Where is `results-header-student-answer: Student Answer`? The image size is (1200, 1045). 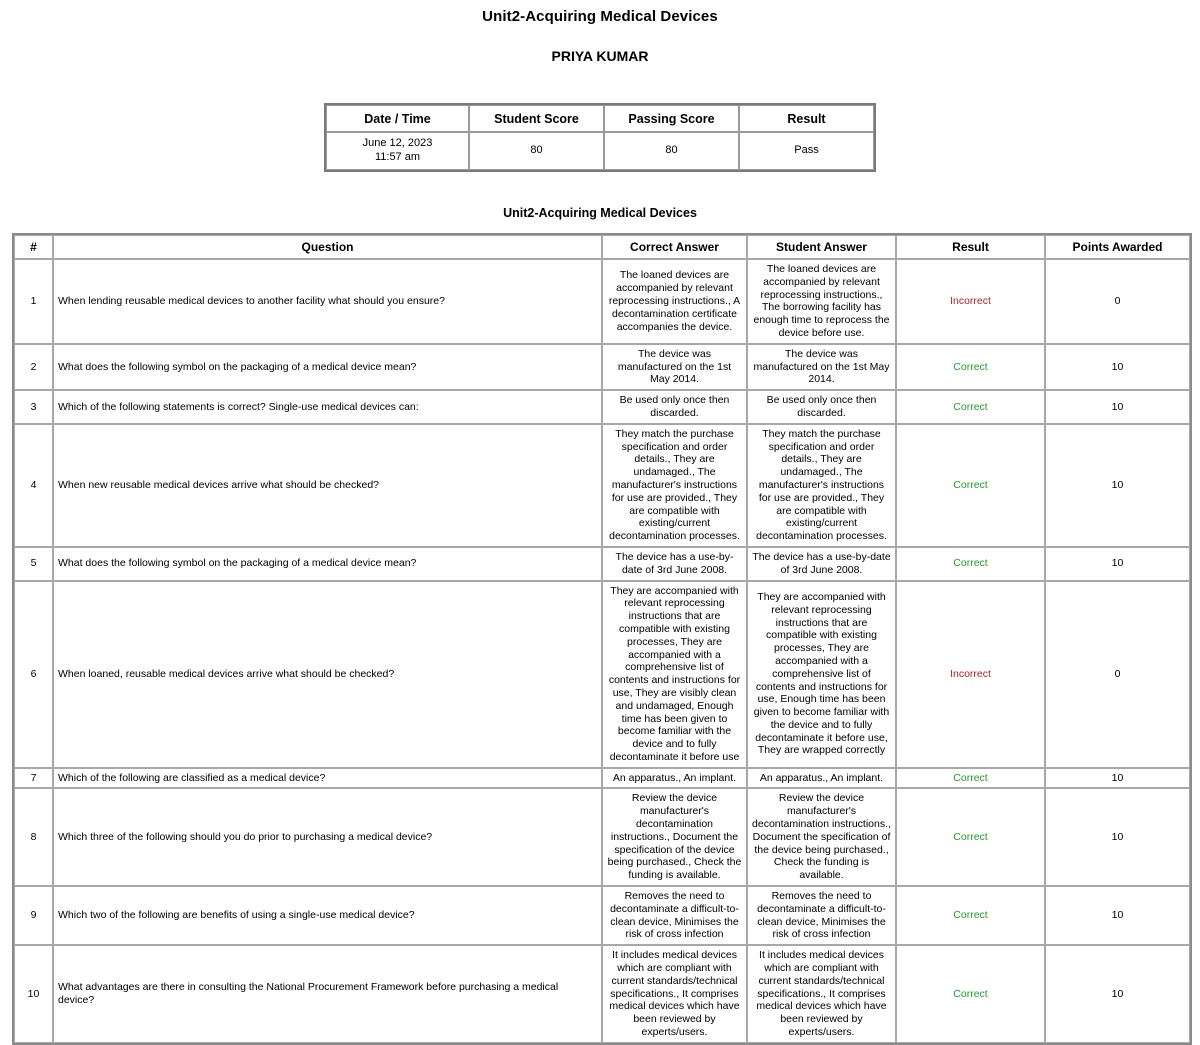 results-header-student-answer: Student Answer is located at coordinates (821, 247).